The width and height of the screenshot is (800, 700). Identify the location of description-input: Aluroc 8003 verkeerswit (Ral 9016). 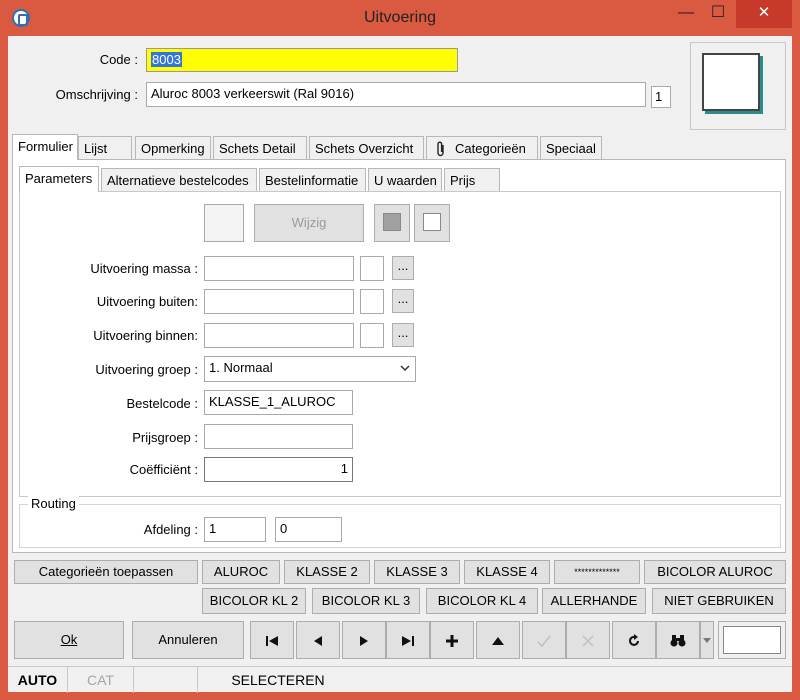
(396, 94).